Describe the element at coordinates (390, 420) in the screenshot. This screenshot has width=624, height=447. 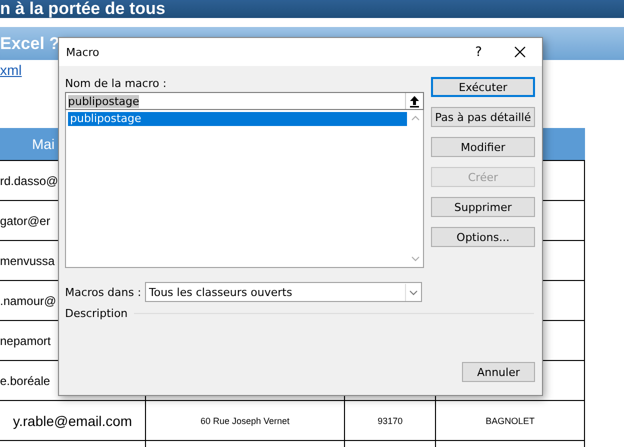
I see `table-cell: 93170` at that location.